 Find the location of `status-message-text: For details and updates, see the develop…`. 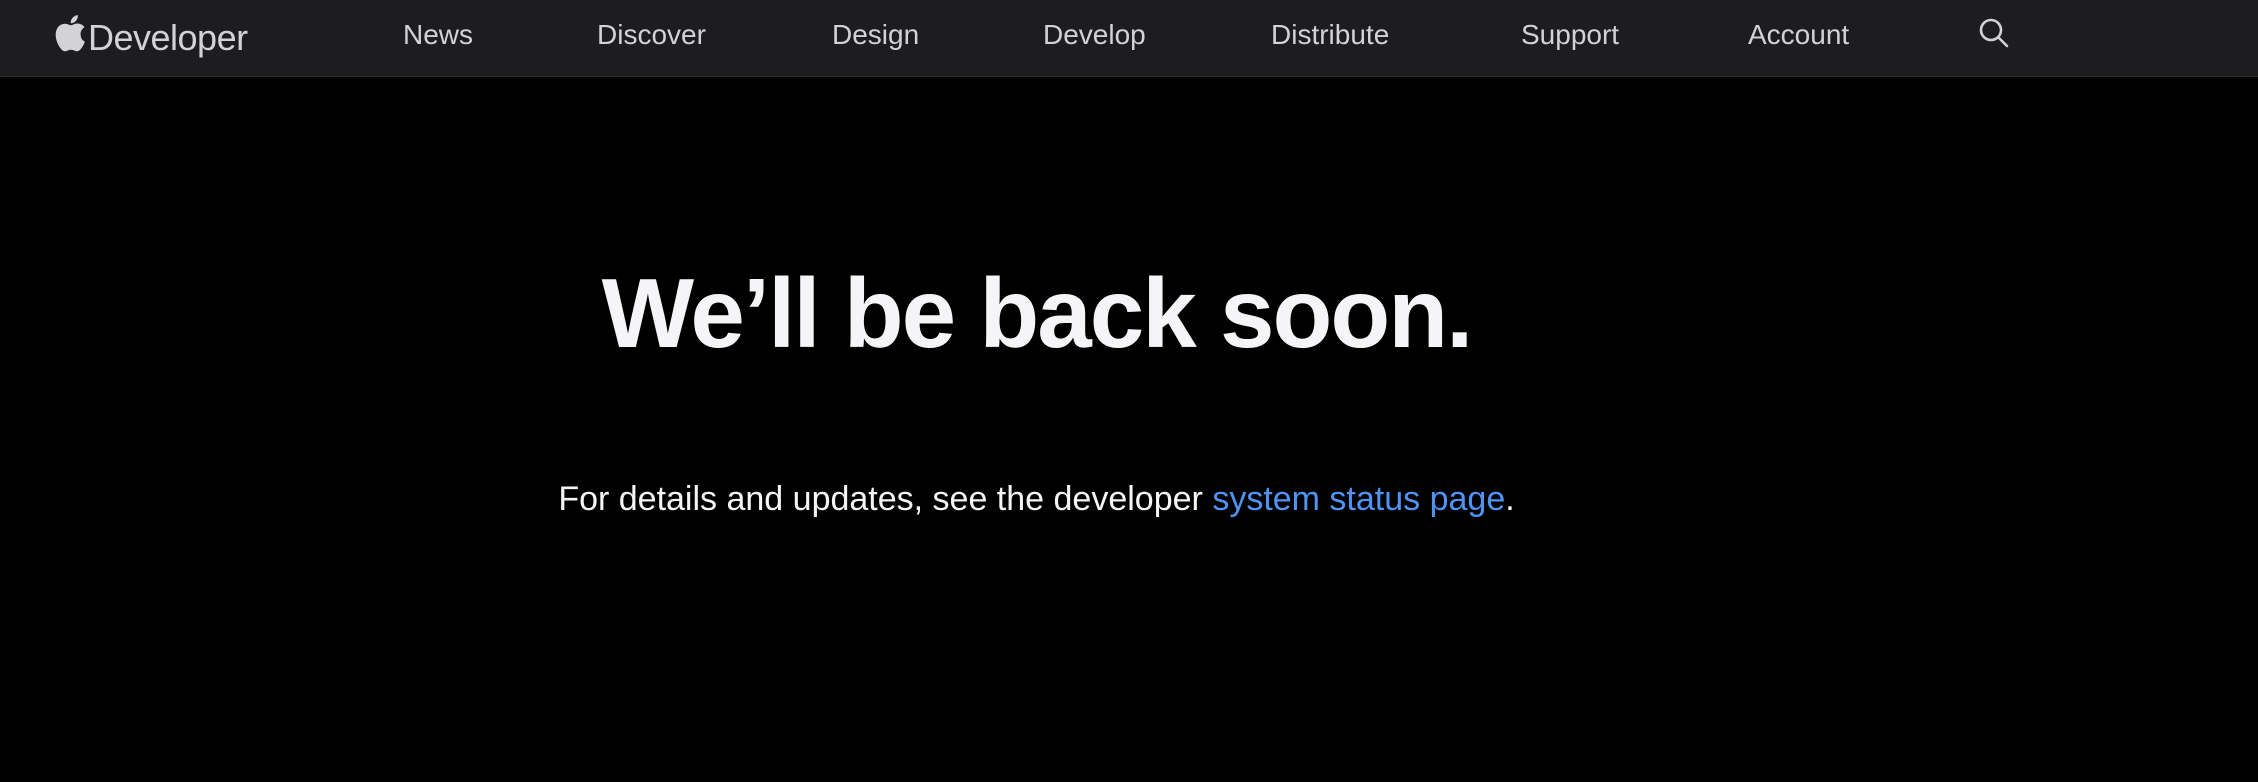

status-message-text: For details and updates, see the develop… is located at coordinates (885, 499).